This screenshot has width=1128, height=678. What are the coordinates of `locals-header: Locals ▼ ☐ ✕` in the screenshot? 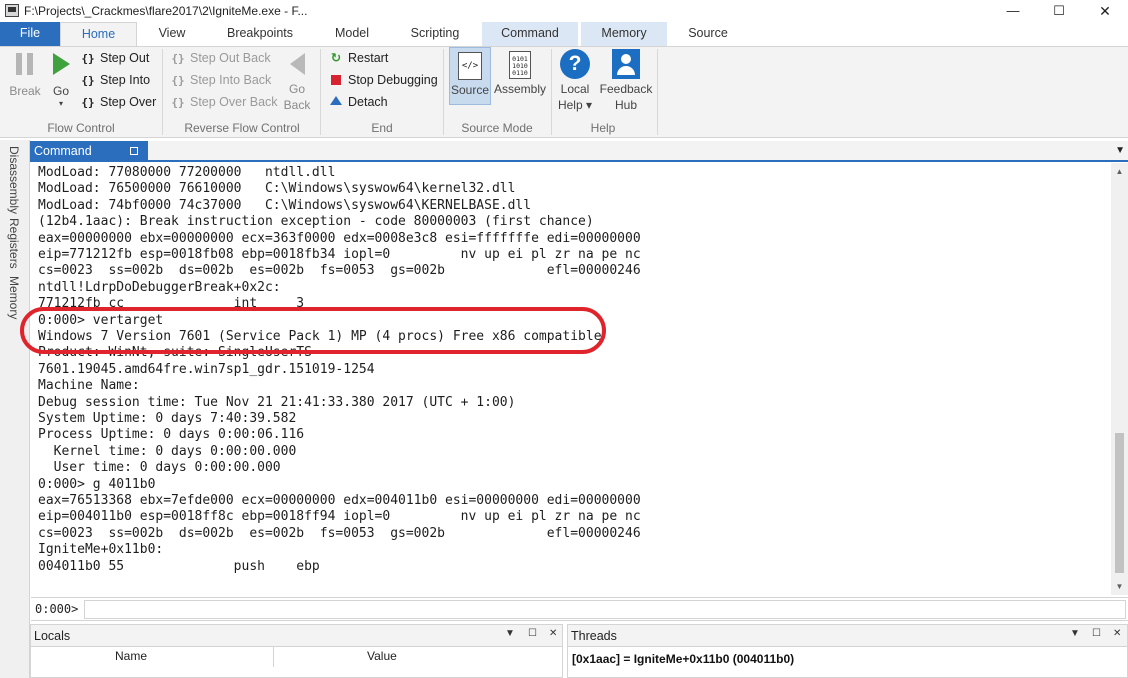 It's located at (296, 636).